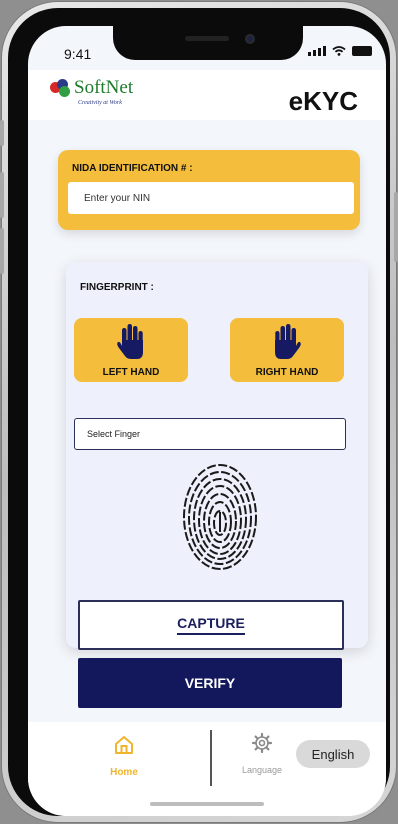 The image size is (398, 824). Describe the element at coordinates (396, 227) in the screenshot. I see `power-button` at that location.